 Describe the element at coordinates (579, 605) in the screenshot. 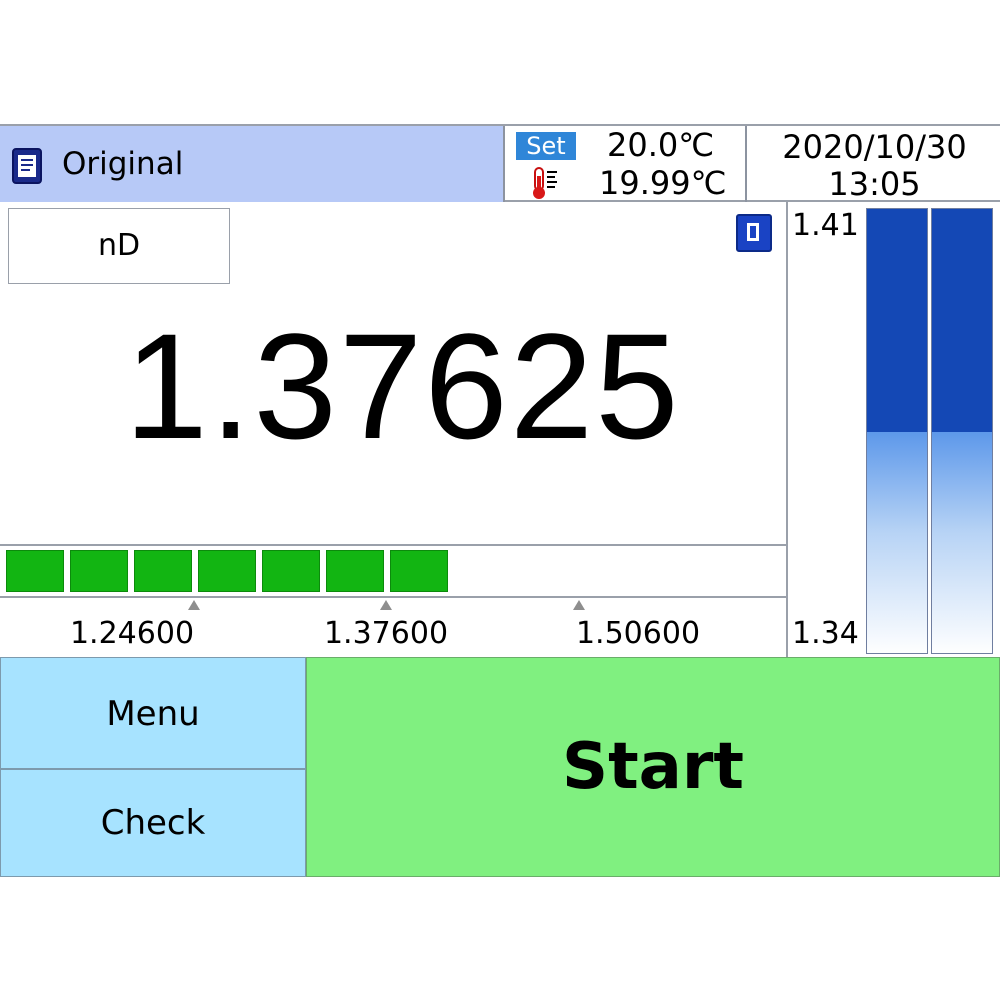

I see `range-marker-high` at that location.